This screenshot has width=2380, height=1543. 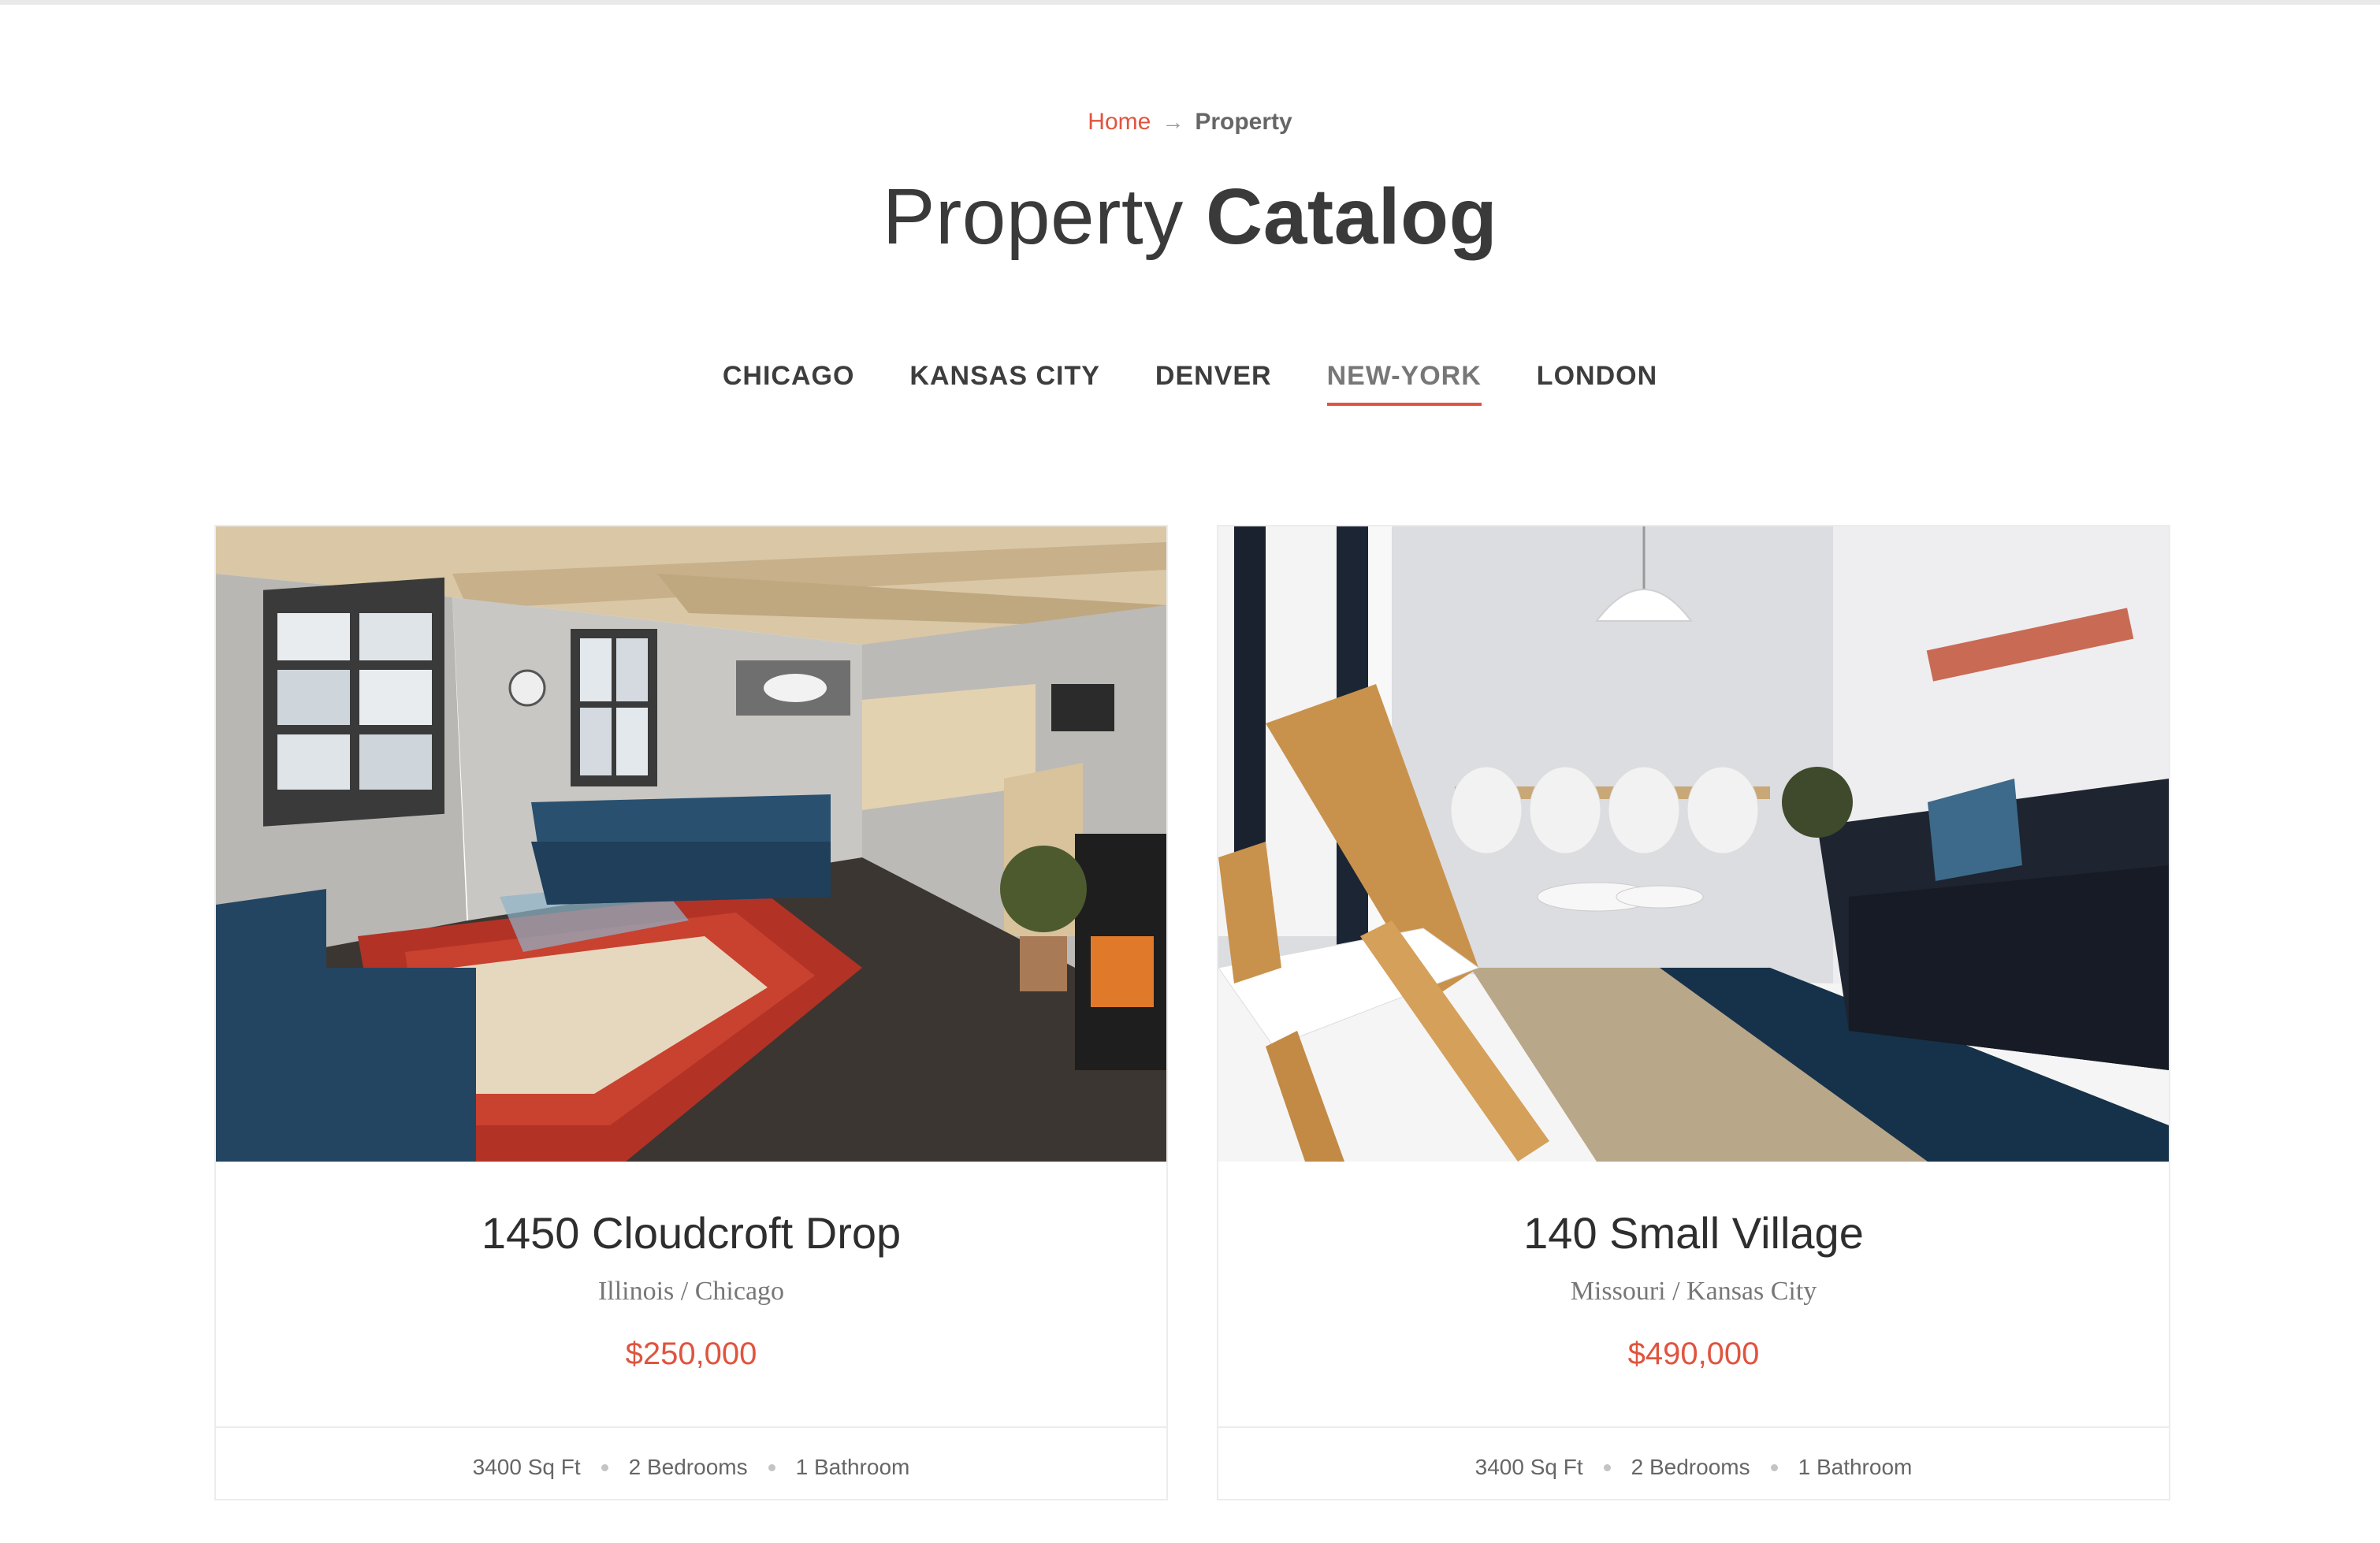 I want to click on property-location: Illinois / Chicago, so click(x=691, y=1291).